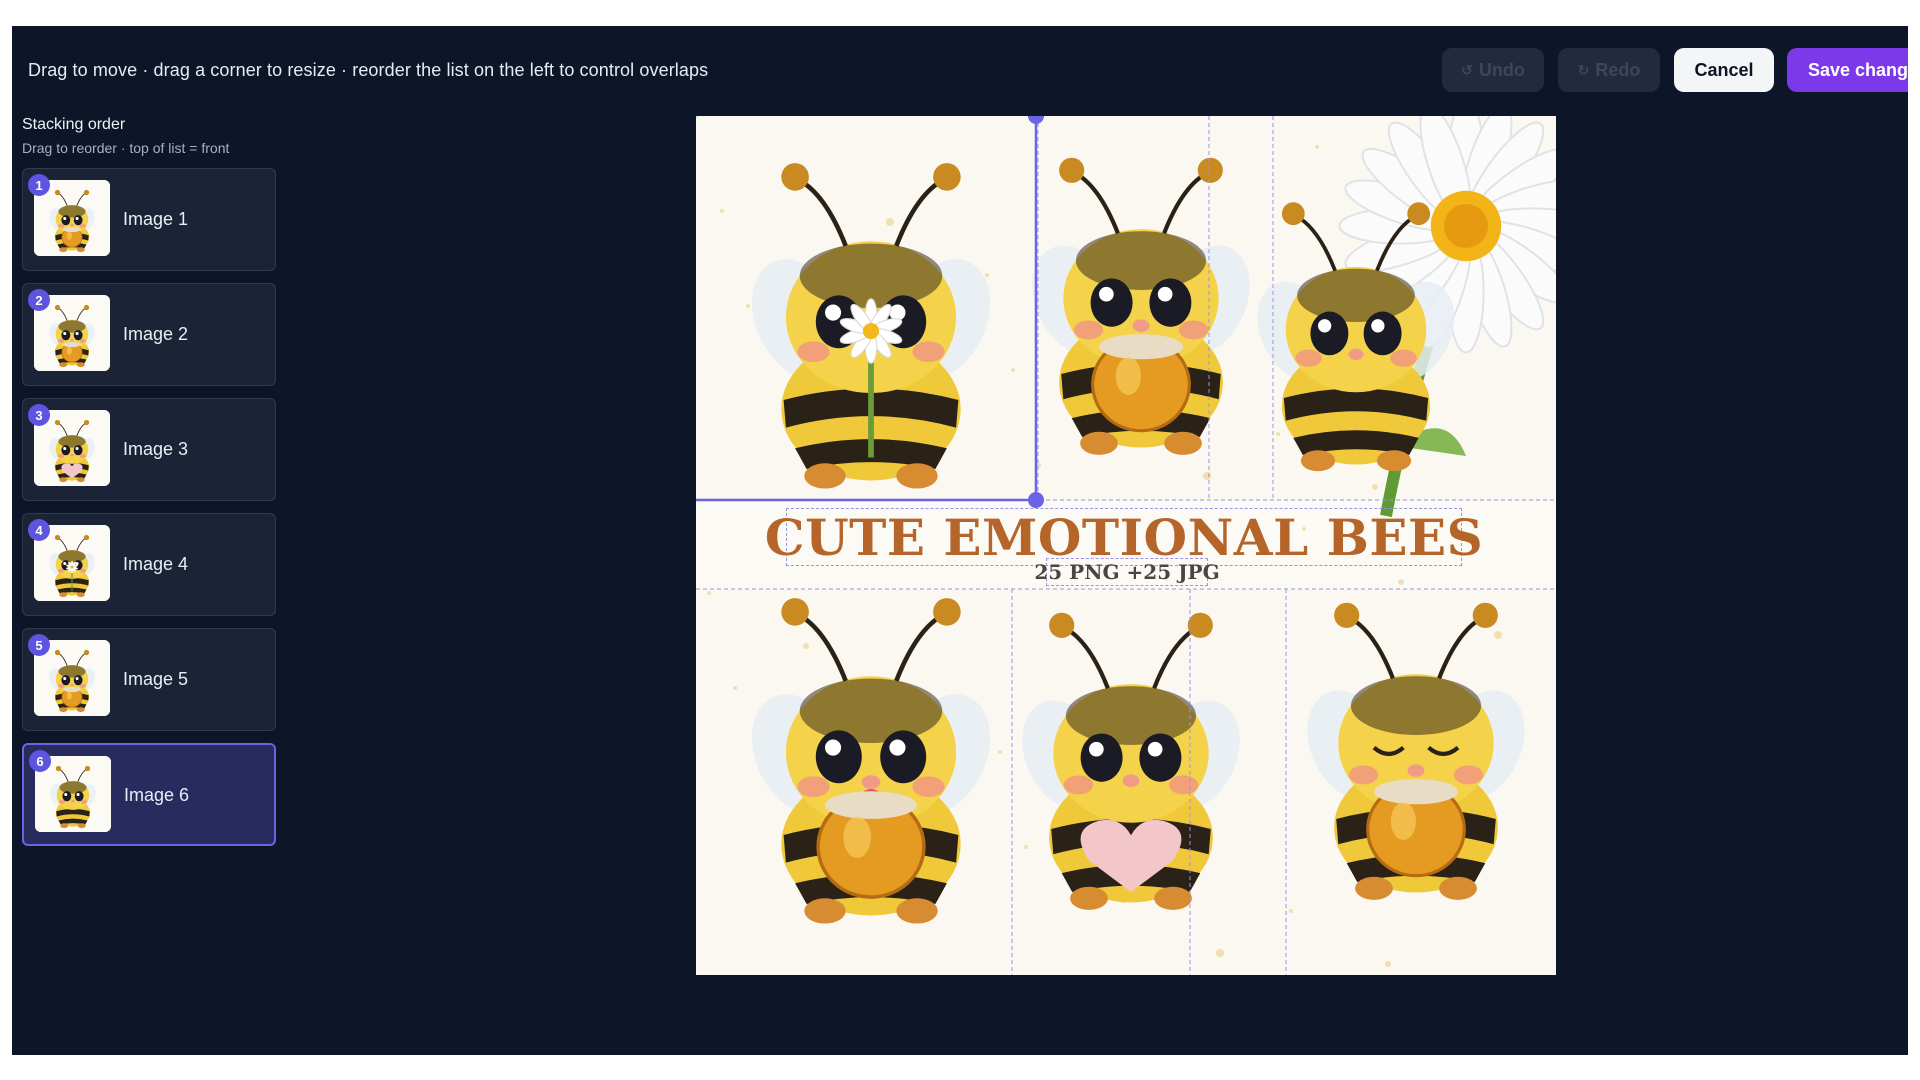  What do you see at coordinates (39, 300) in the screenshot?
I see `layer-order-badge: 2` at bounding box center [39, 300].